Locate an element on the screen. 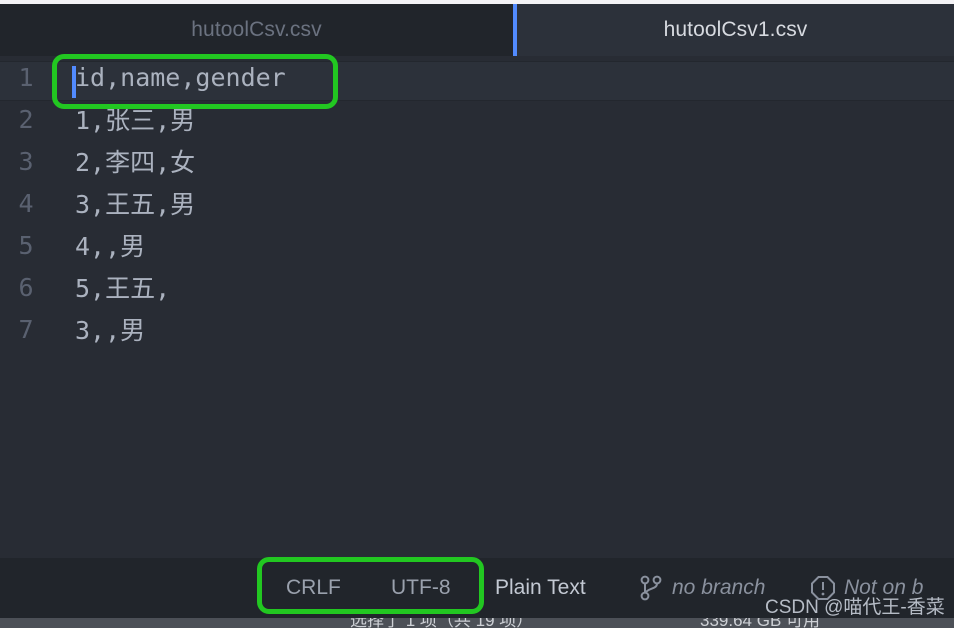  line-number: 2 is located at coordinates (26, 119).